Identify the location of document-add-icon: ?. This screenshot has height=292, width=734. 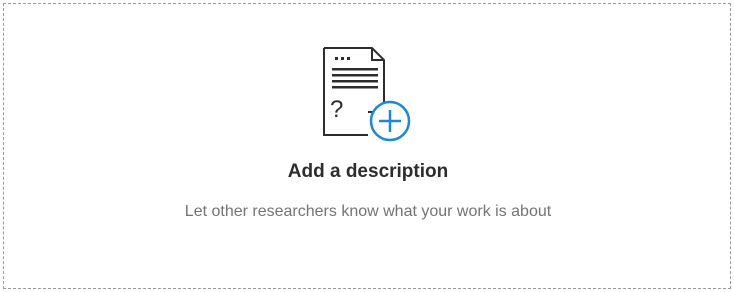
(370, 94).